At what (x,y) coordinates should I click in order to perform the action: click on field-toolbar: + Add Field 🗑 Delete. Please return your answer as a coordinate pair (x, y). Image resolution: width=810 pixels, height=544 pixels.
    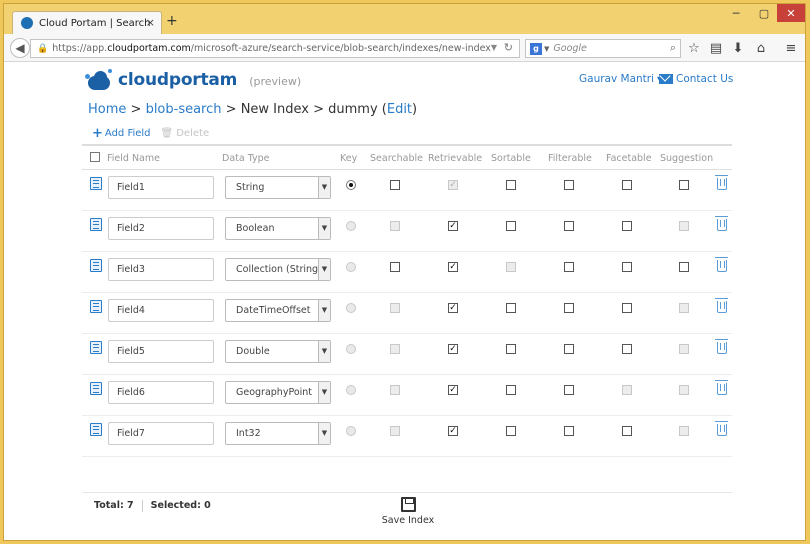
    Looking at the image, I should click on (150, 133).